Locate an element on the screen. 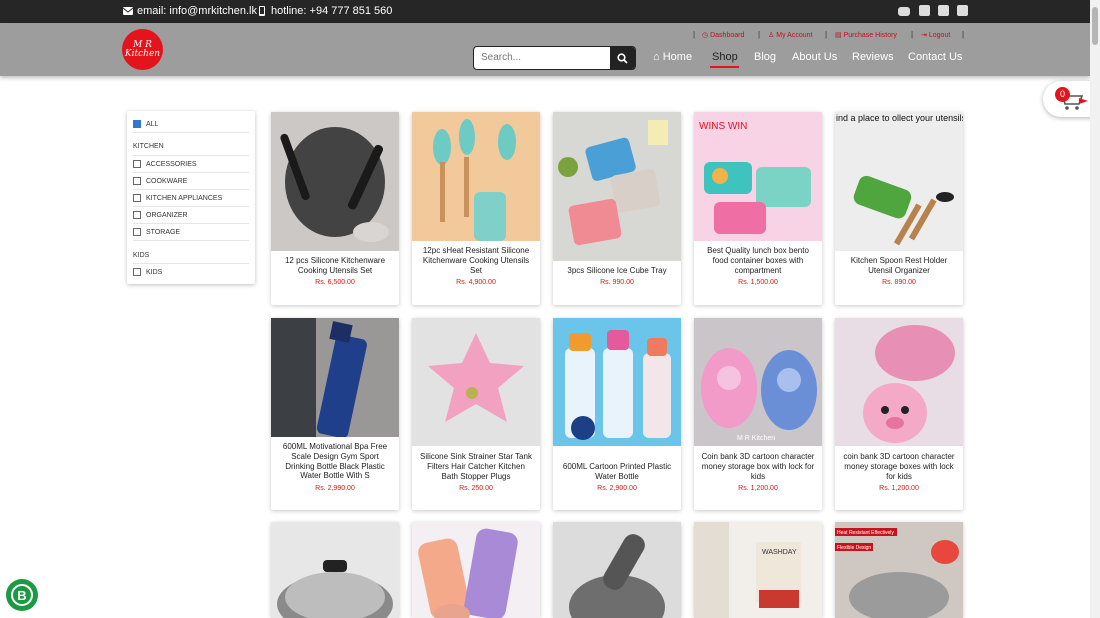 The width and height of the screenshot is (1100, 618). site-logo: M R Kitchen is located at coordinates (142, 49).